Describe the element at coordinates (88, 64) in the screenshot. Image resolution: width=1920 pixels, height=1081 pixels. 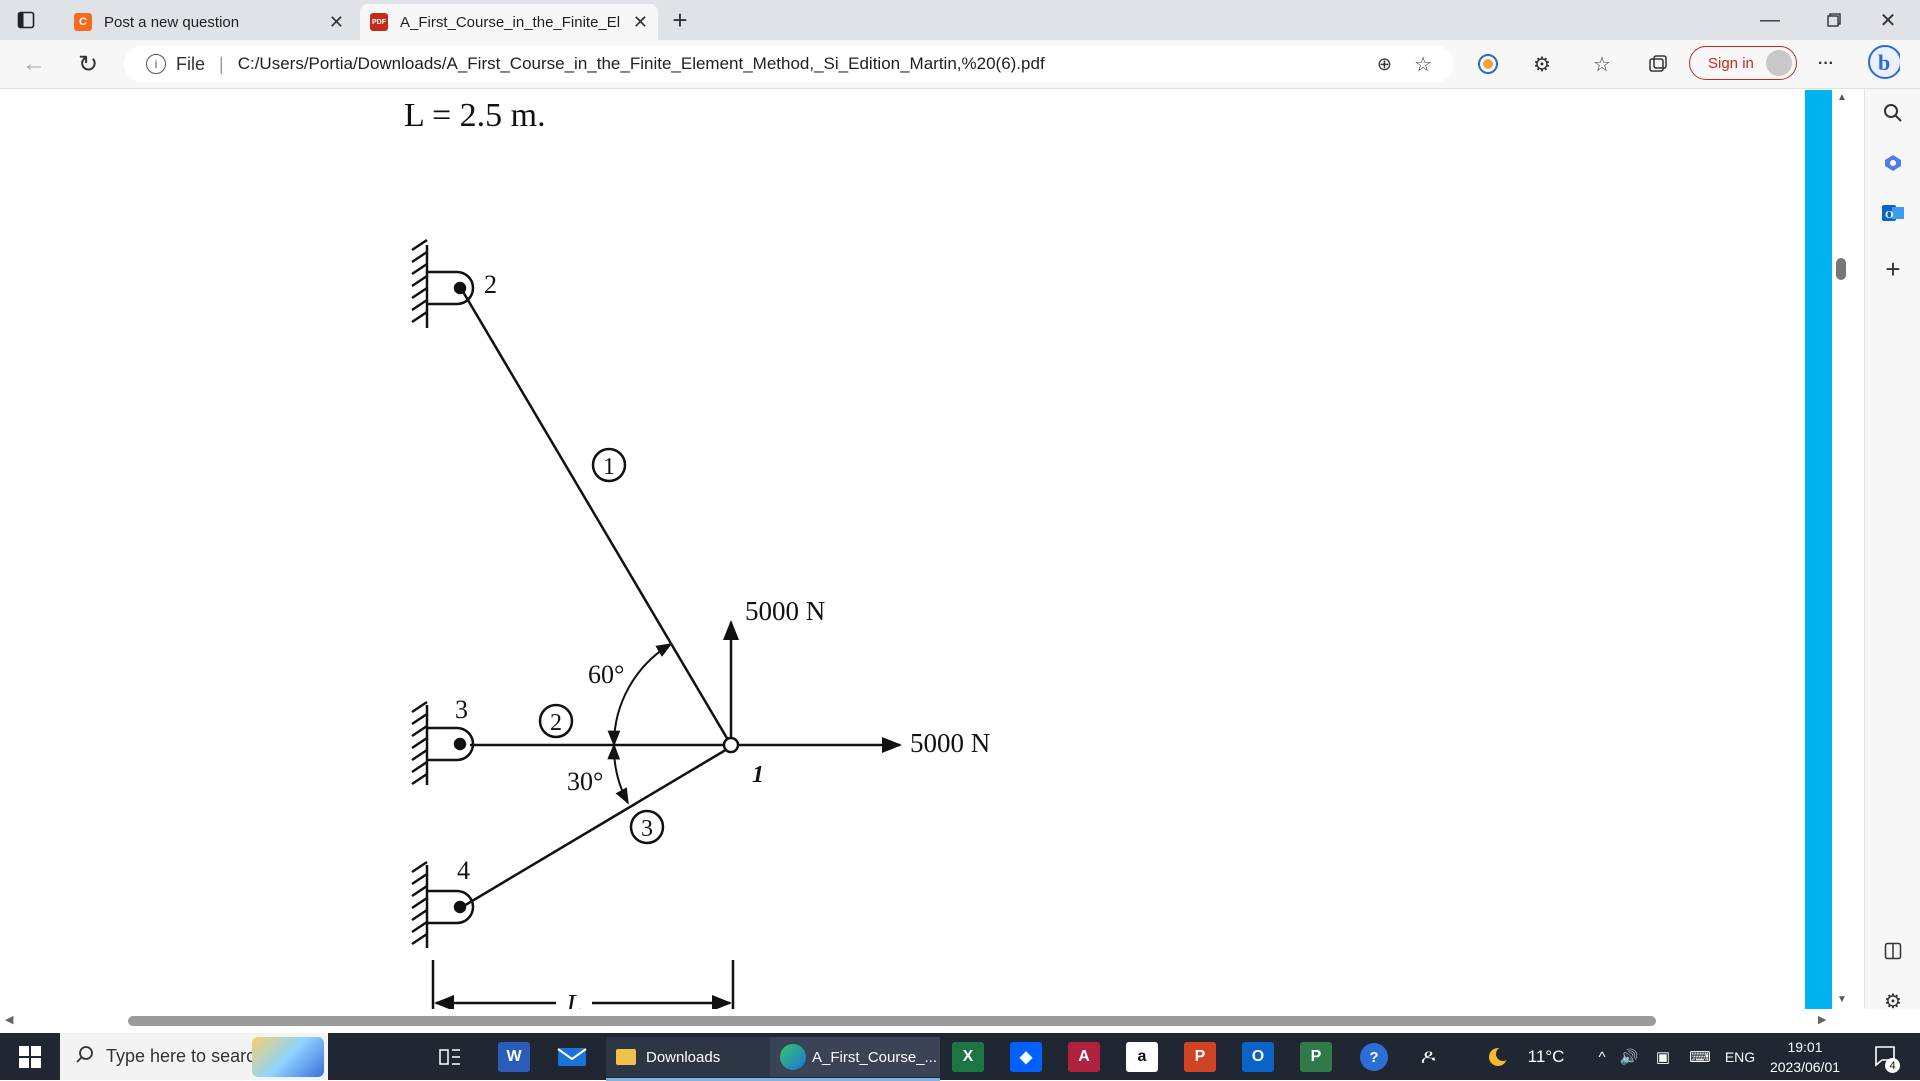
I see `refresh-icon: ↻` at that location.